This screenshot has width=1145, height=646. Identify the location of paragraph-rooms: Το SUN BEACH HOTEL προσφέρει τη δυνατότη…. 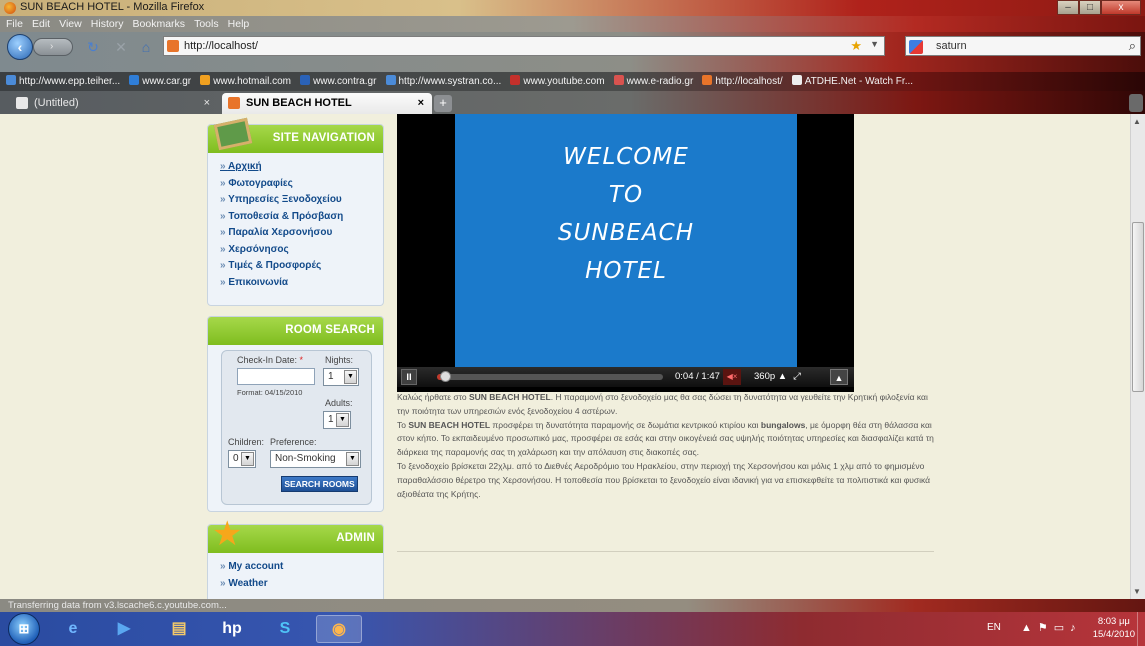
(665, 438).